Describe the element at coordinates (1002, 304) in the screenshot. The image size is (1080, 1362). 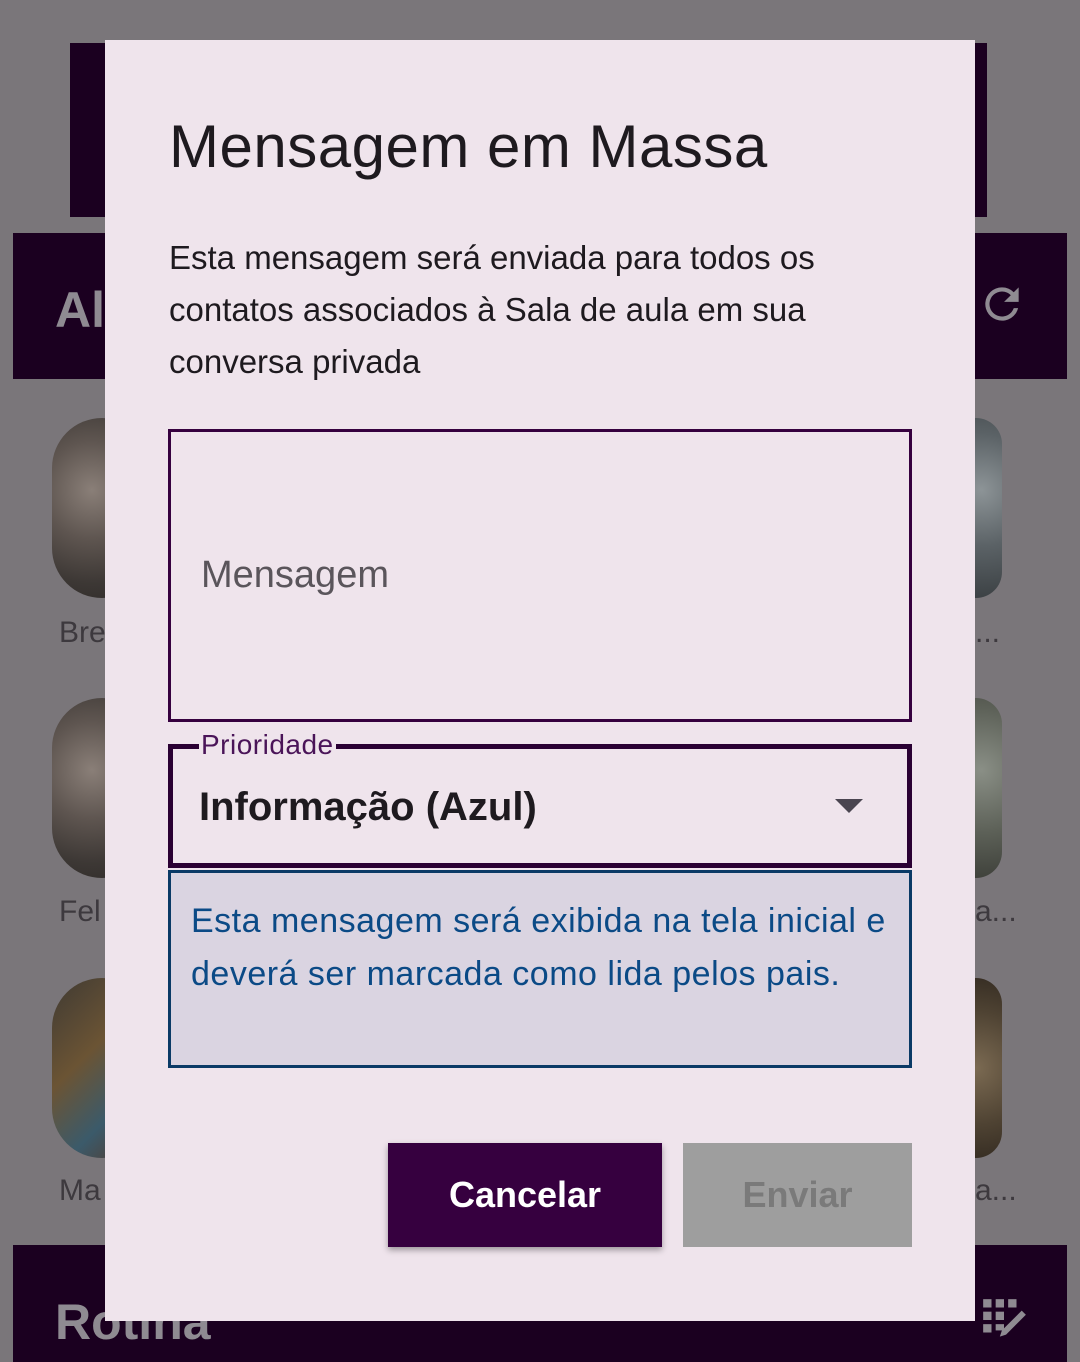
I see `refresh-icon` at that location.